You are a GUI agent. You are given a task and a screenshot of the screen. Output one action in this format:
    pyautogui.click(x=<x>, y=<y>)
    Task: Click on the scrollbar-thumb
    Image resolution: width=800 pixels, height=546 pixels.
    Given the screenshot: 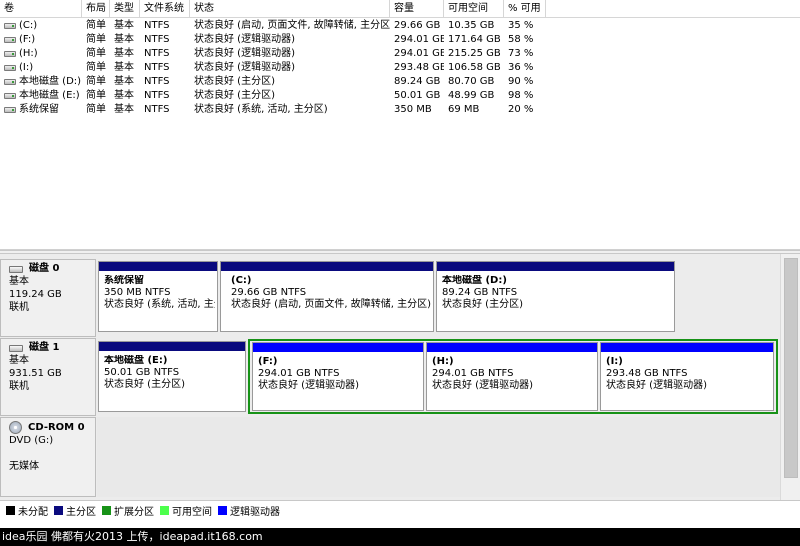 What is the action you would take?
    pyautogui.click(x=791, y=368)
    